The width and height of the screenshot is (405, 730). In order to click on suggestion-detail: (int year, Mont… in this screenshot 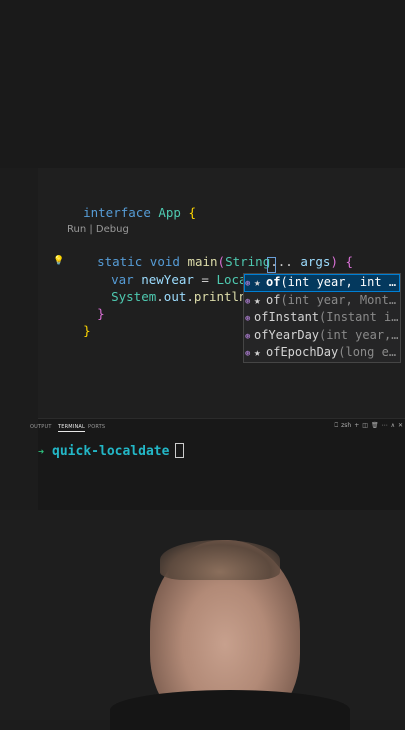, I will do `click(338, 299)`.